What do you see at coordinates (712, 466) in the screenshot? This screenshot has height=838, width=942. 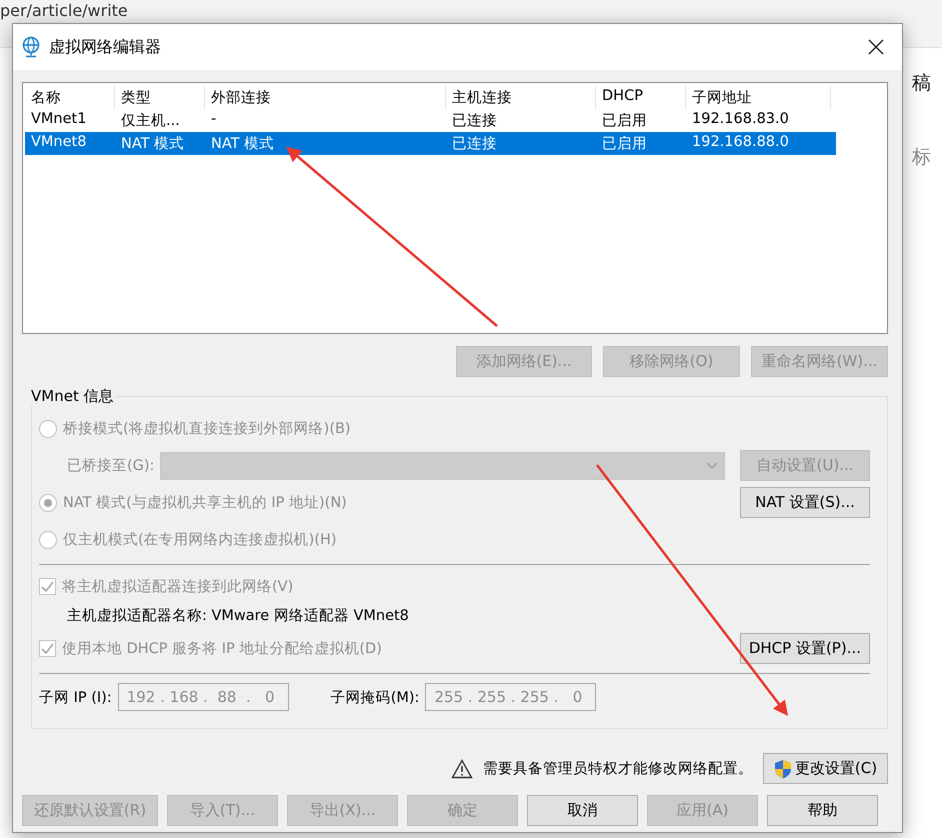 I see `chevron-down-icon` at bounding box center [712, 466].